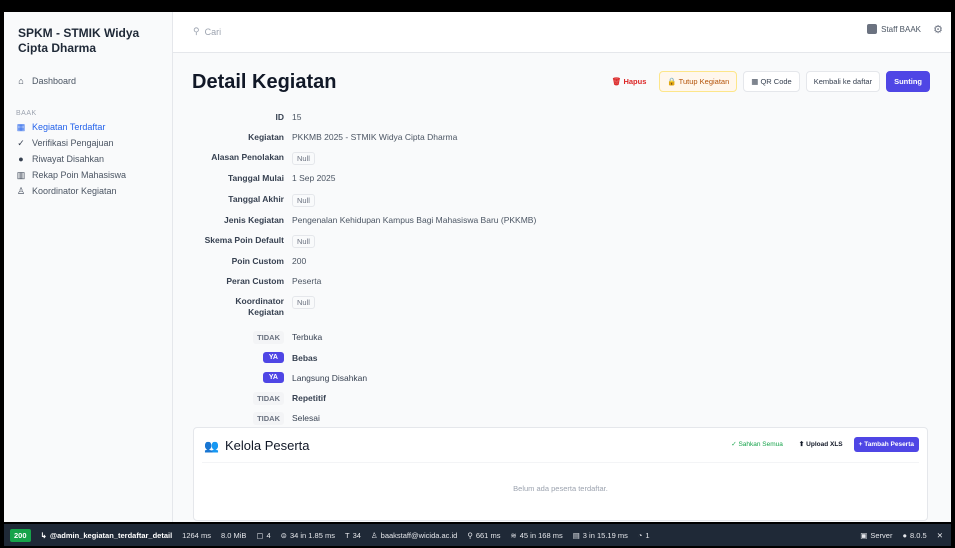 This screenshot has height=548, width=955. I want to click on events-info: ◔ 1, so click(644, 535).